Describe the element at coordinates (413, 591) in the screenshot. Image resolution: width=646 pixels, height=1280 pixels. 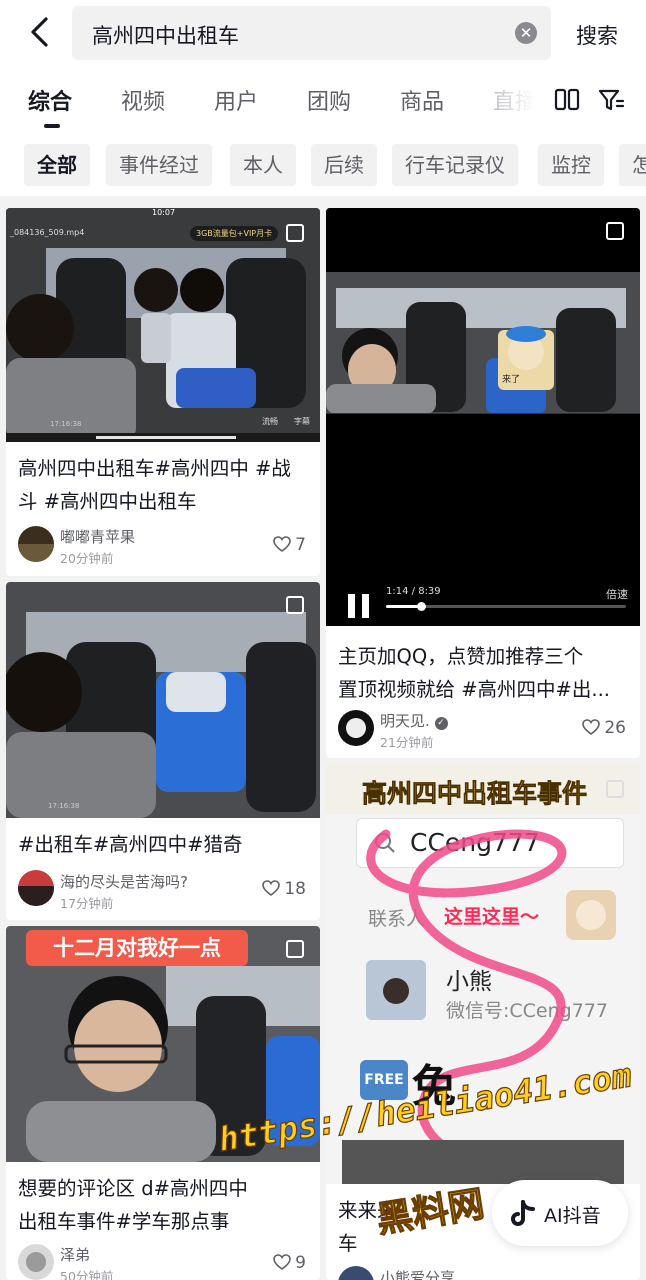
I see `playback-time: 1:14 / 8:39` at that location.